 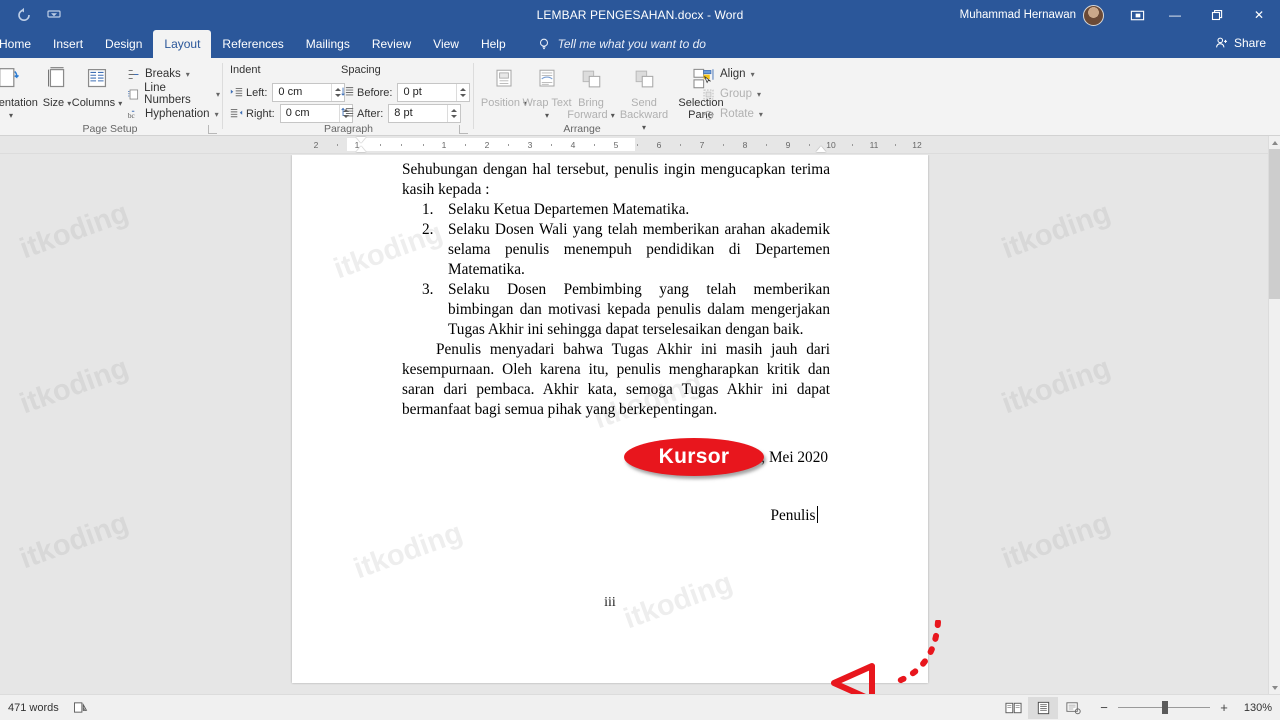 What do you see at coordinates (453, 113) in the screenshot?
I see `spacing-after-spin-arrows` at bounding box center [453, 113].